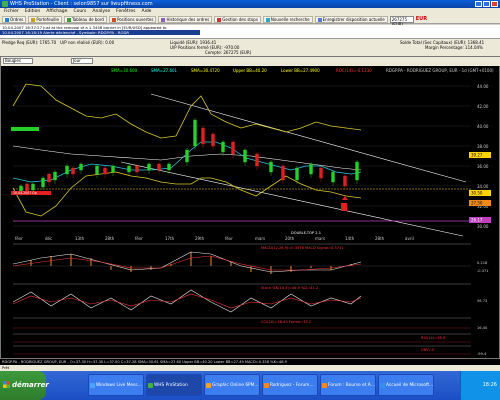  What do you see at coordinates (185, 19) in the screenshot?
I see `historique-ordres-button: Historique des ordres` at bounding box center [185, 19].